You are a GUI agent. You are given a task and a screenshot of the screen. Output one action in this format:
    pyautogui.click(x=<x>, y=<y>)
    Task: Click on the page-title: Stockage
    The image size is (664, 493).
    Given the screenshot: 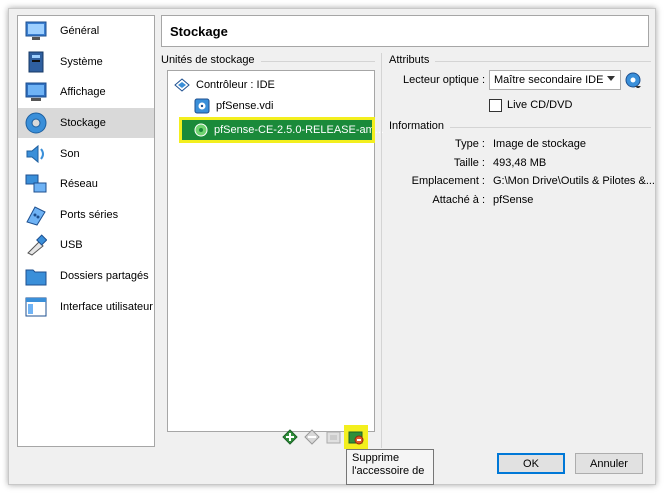 What is the action you would take?
    pyautogui.click(x=405, y=31)
    